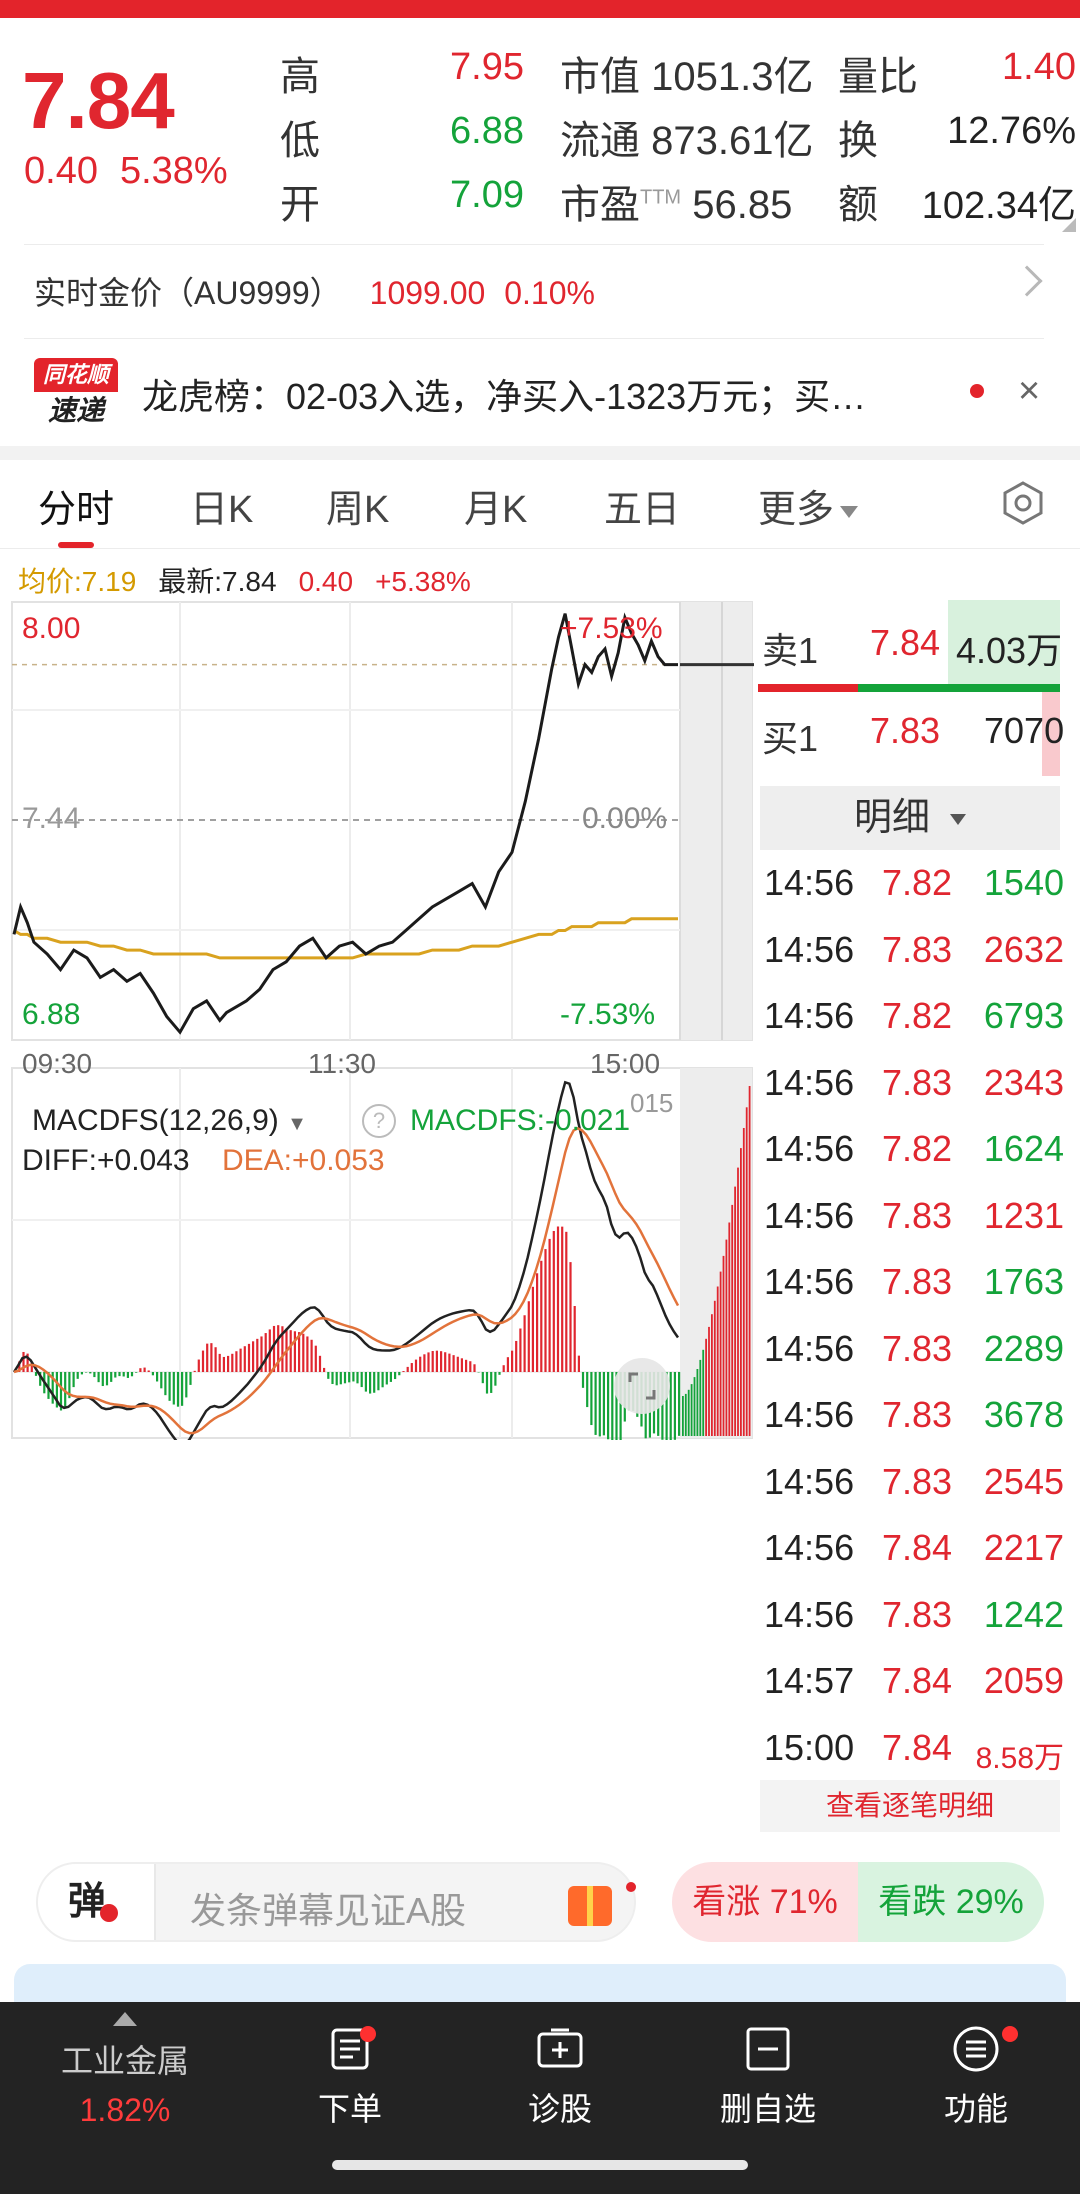  What do you see at coordinates (914, 960) in the screenshot?
I see `tick-row: 14:56 7.83 2632` at bounding box center [914, 960].